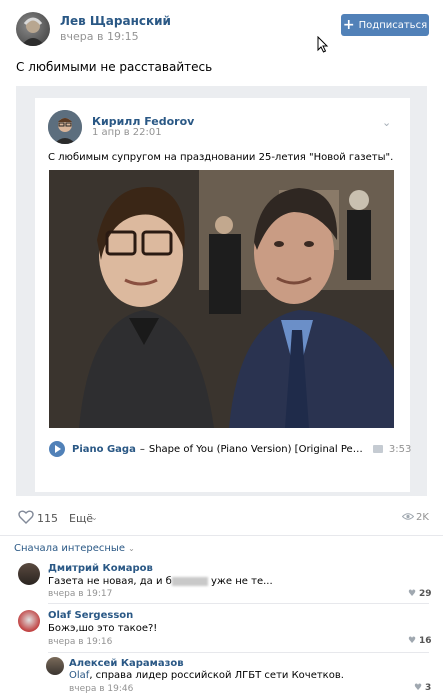 The image size is (443, 700). I want to click on likes-count: 115, so click(47, 518).